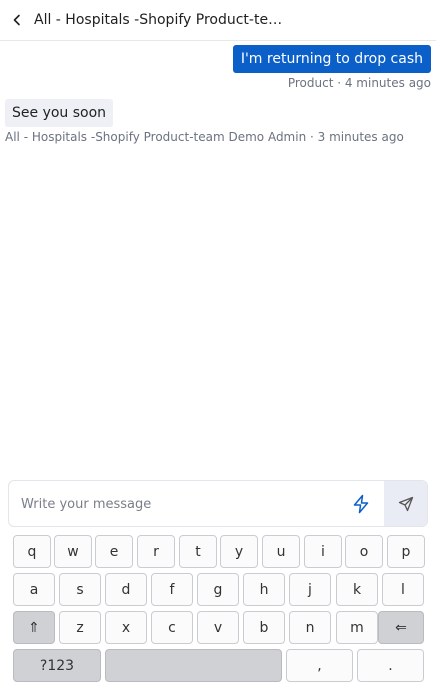 The image size is (436, 689). Describe the element at coordinates (181, 504) in the screenshot. I see `message-input` at that location.